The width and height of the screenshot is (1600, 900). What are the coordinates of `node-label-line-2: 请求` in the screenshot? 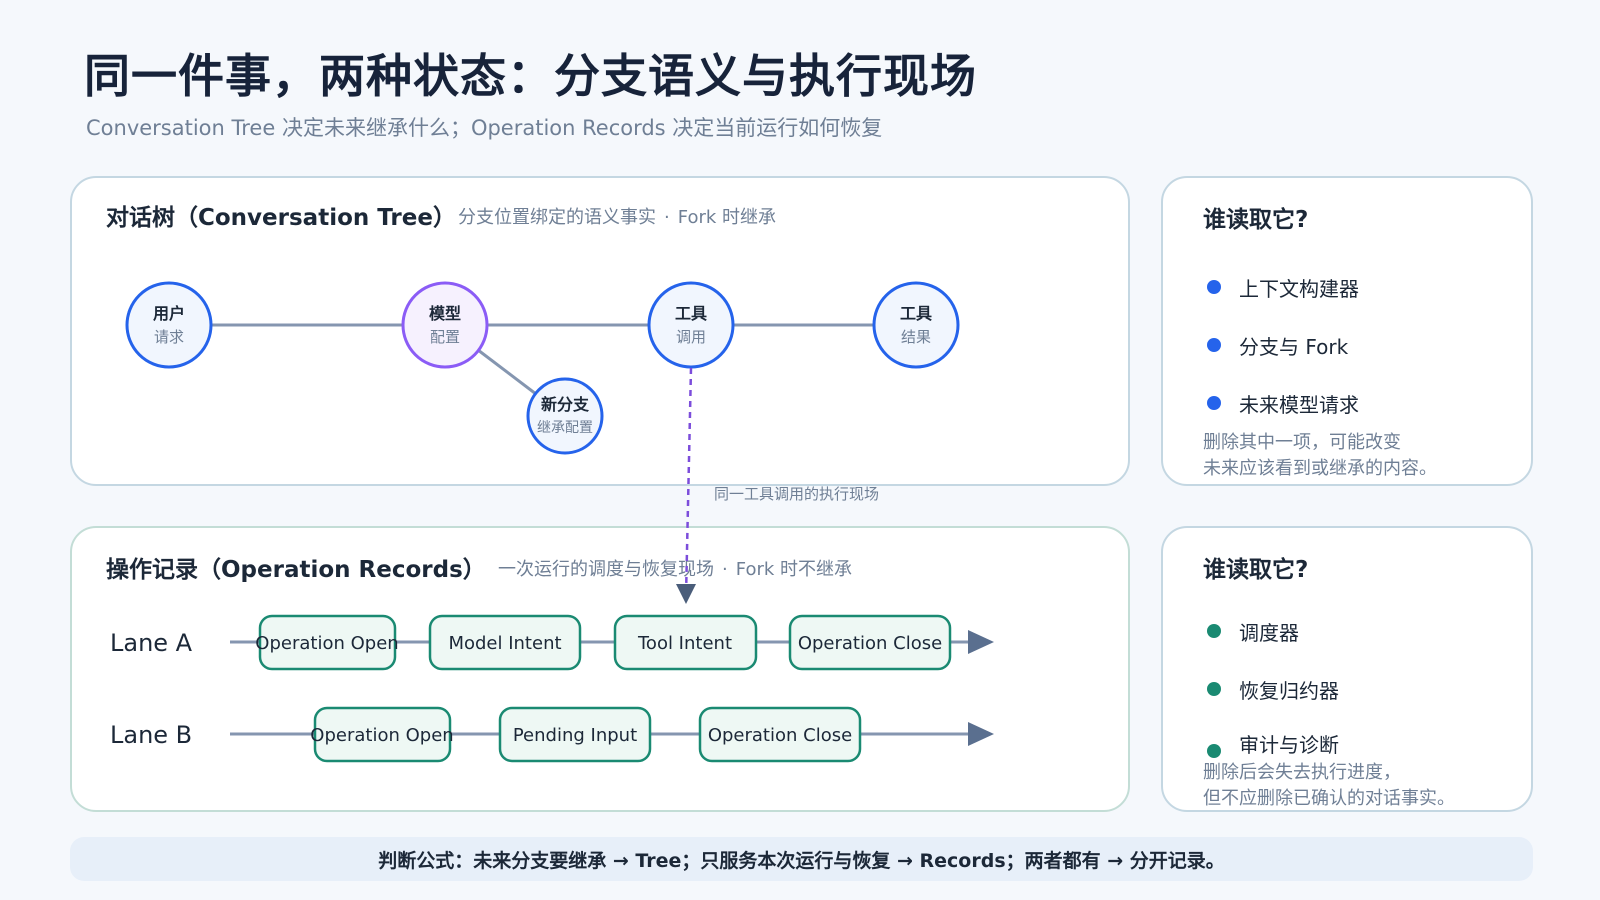 It's located at (169, 337).